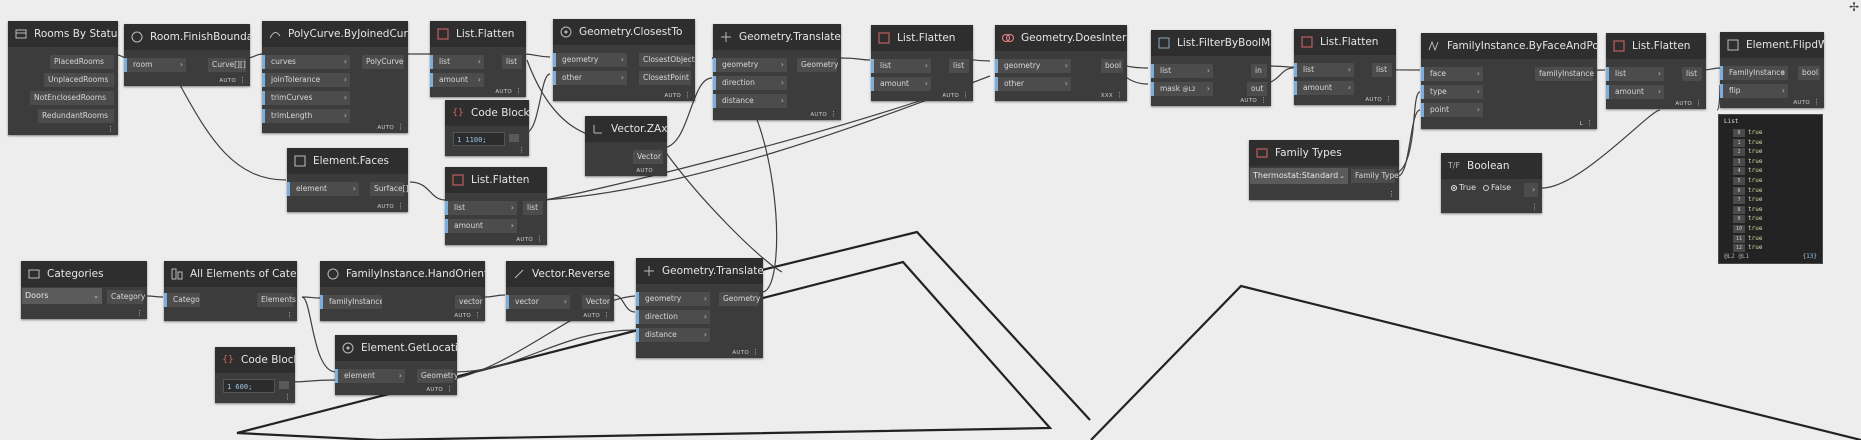  I want to click on input-port-family-instance: FamilyInstance ›, so click(1754, 73).